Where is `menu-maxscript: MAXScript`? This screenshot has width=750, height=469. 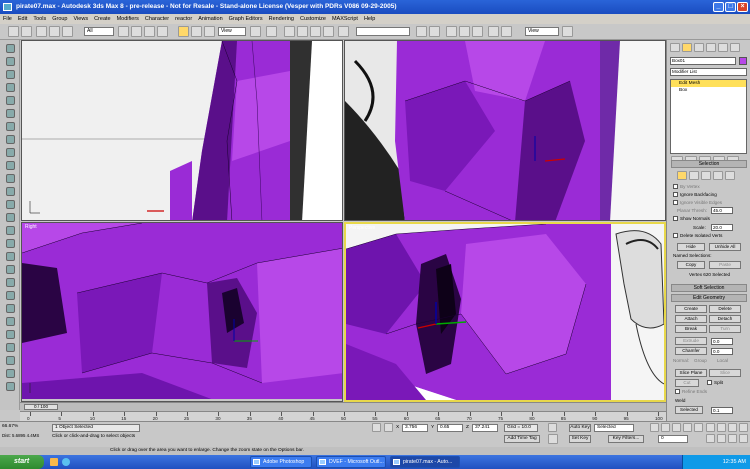 menu-maxscript: MAXScript is located at coordinates (345, 19).